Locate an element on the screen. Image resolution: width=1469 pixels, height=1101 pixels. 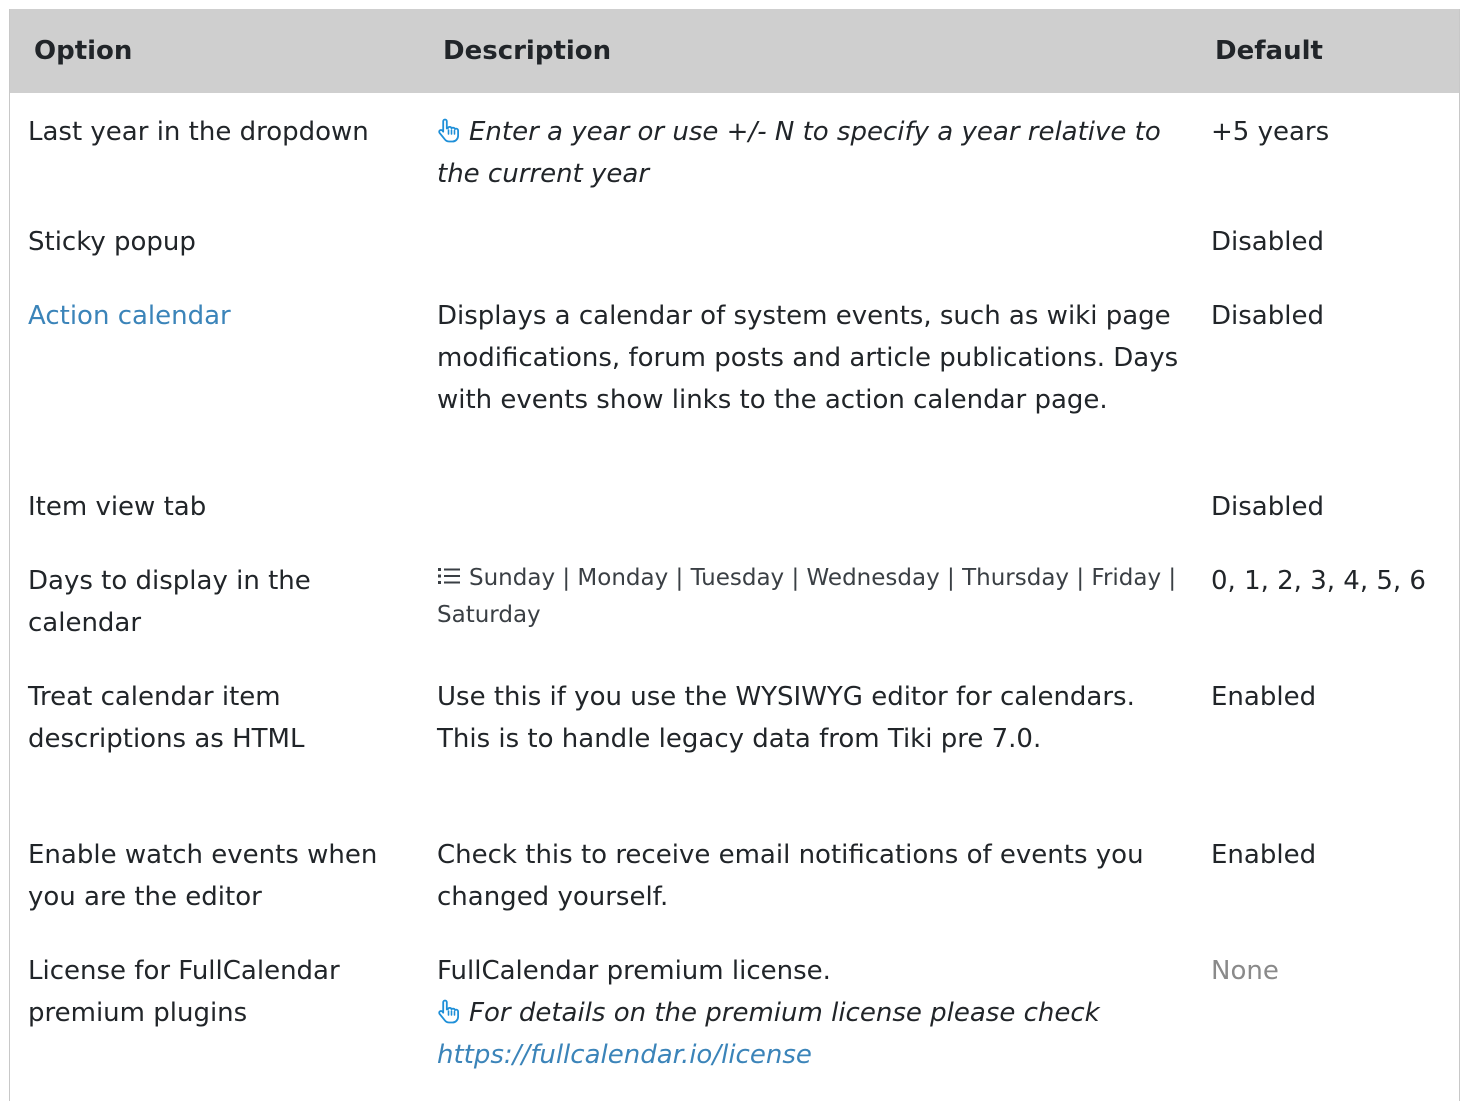
table-header-row: Option Description Default is located at coordinates (734, 51).